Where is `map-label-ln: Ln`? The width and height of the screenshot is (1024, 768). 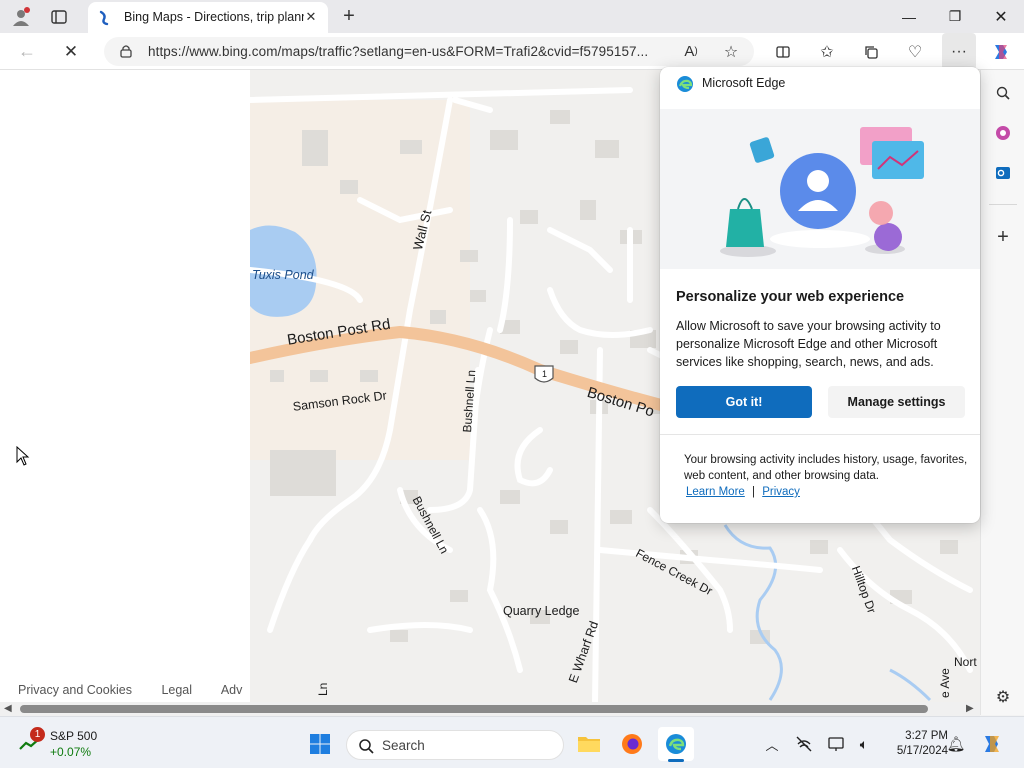 map-label-ln: Ln is located at coordinates (323, 689).